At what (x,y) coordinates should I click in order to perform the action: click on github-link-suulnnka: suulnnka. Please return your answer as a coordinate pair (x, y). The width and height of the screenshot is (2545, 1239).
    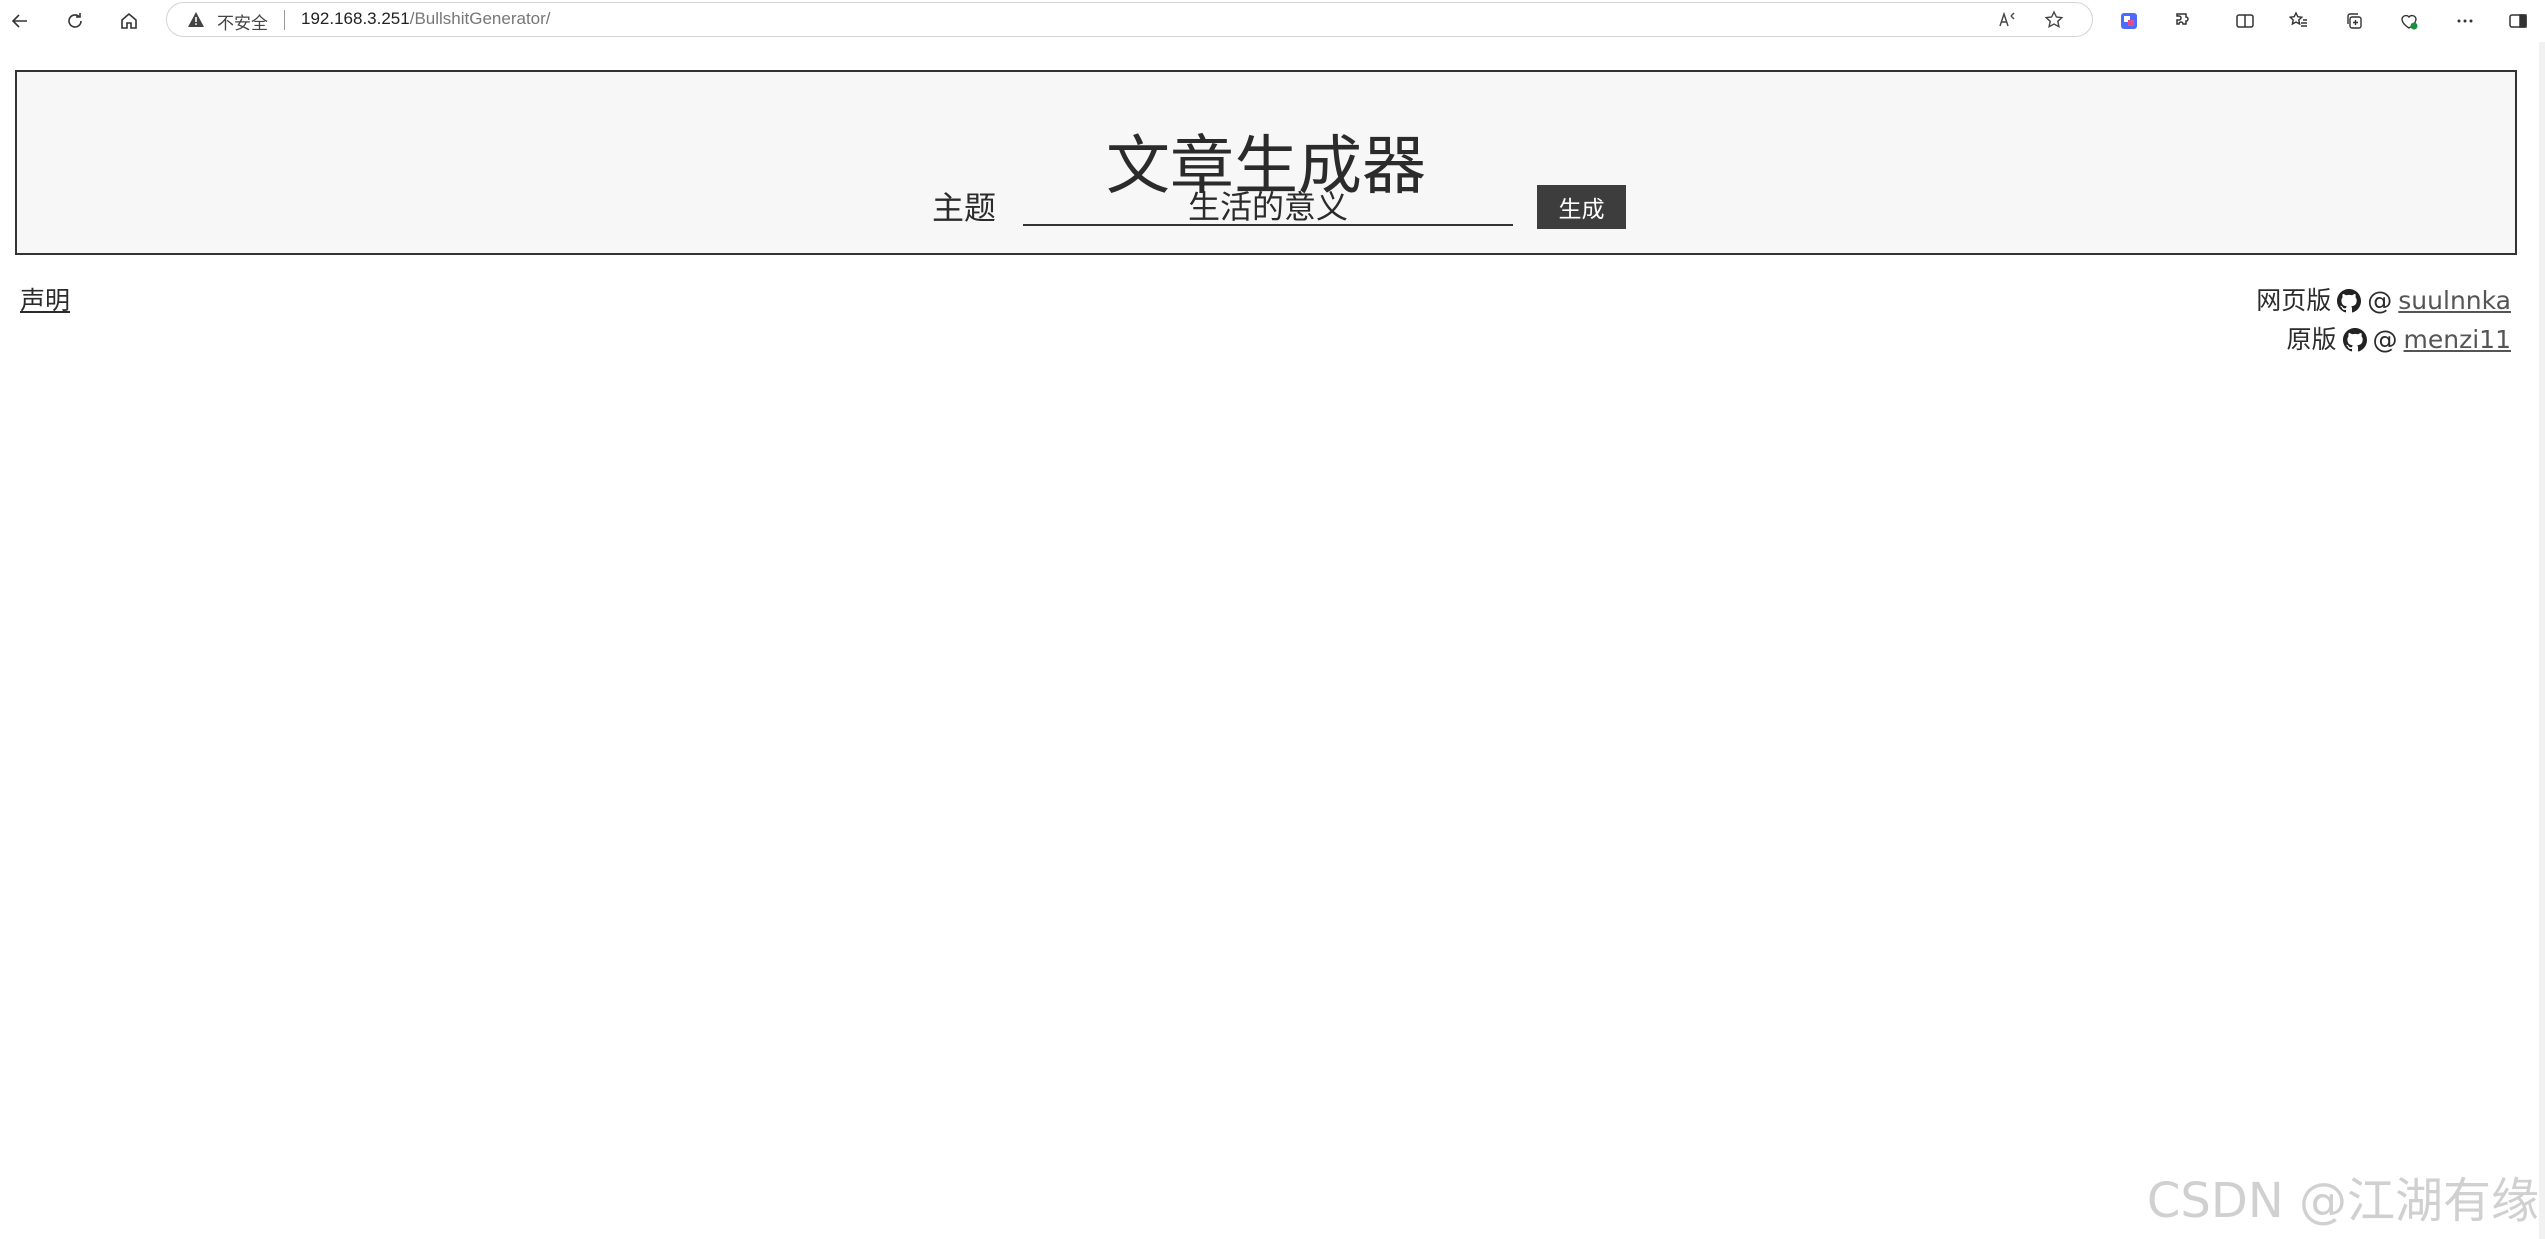
    Looking at the image, I should click on (2454, 300).